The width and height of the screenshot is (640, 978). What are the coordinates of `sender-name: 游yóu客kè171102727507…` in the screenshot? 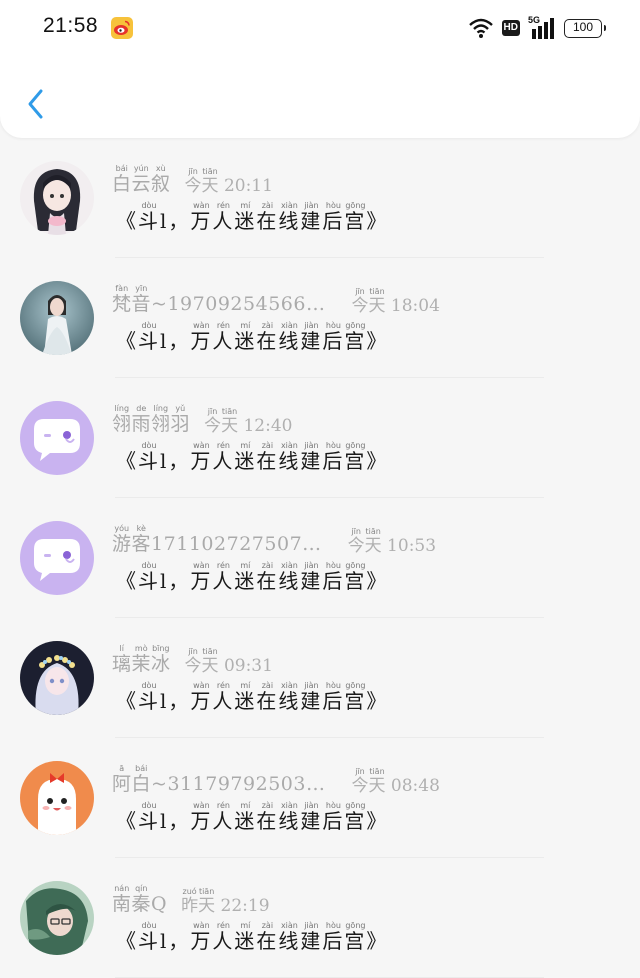 It's located at (217, 539).